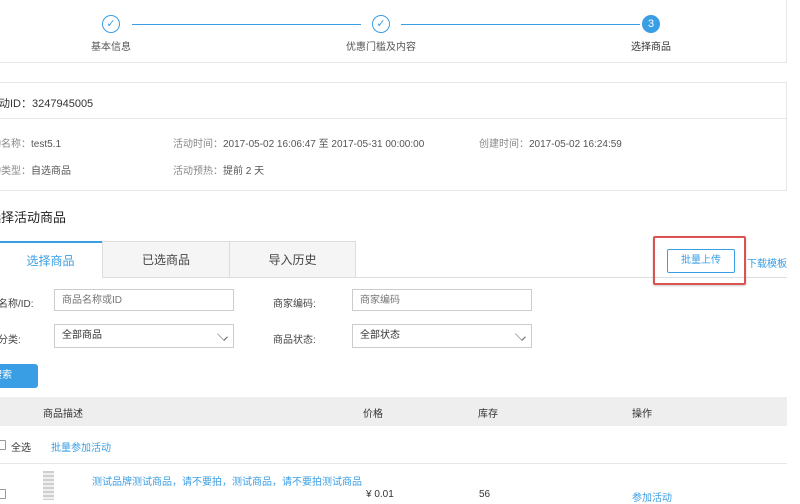  What do you see at coordinates (19, 376) in the screenshot?
I see `search-button: 搜索` at bounding box center [19, 376].